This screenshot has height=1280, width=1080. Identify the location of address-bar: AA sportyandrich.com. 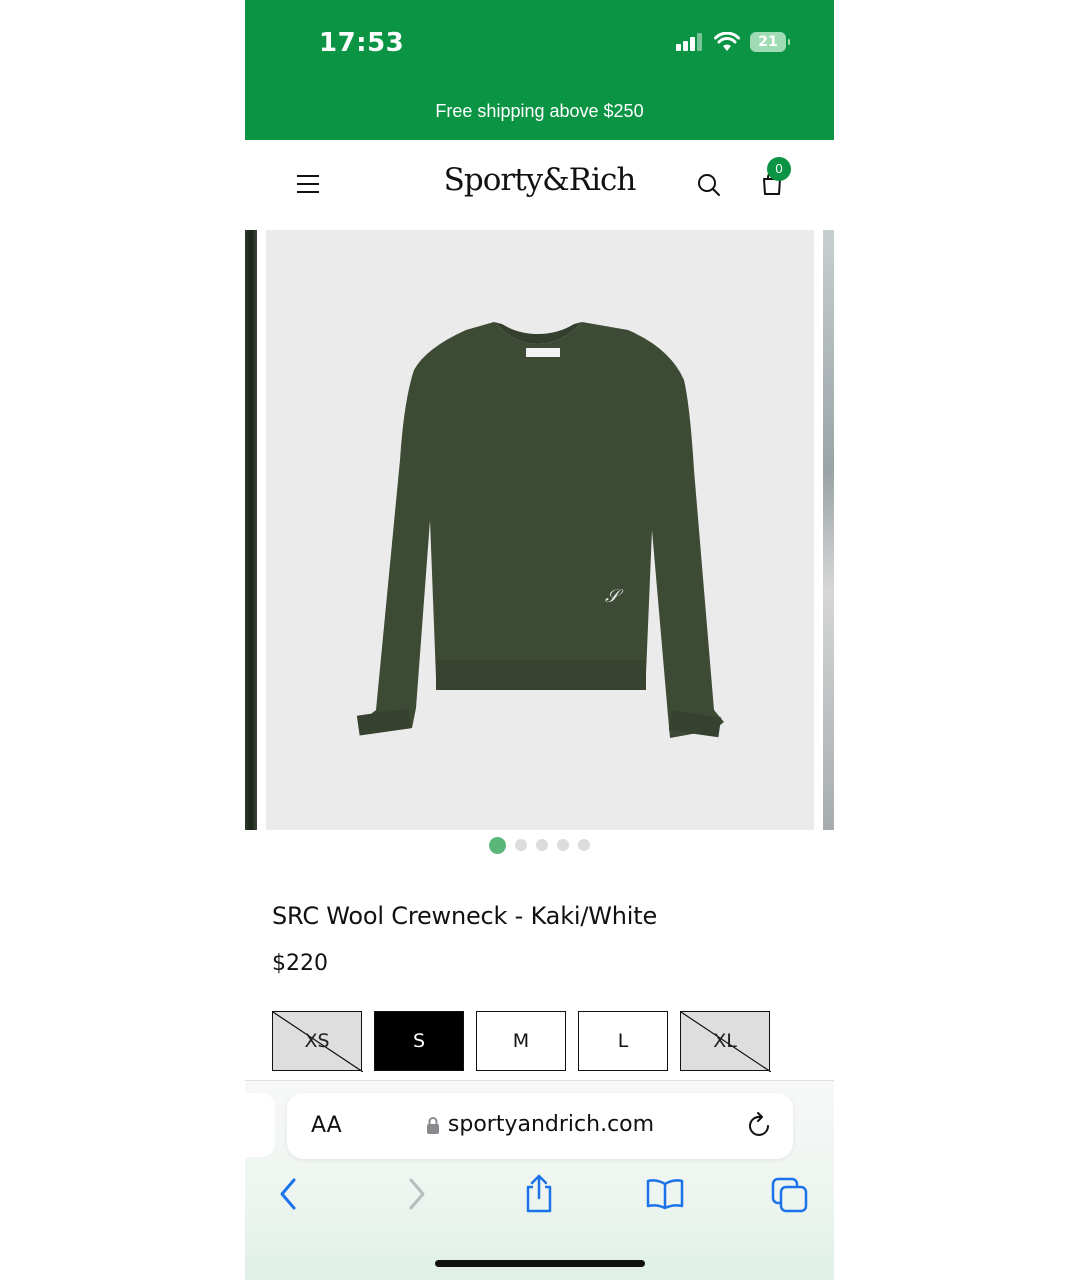
(540, 1126).